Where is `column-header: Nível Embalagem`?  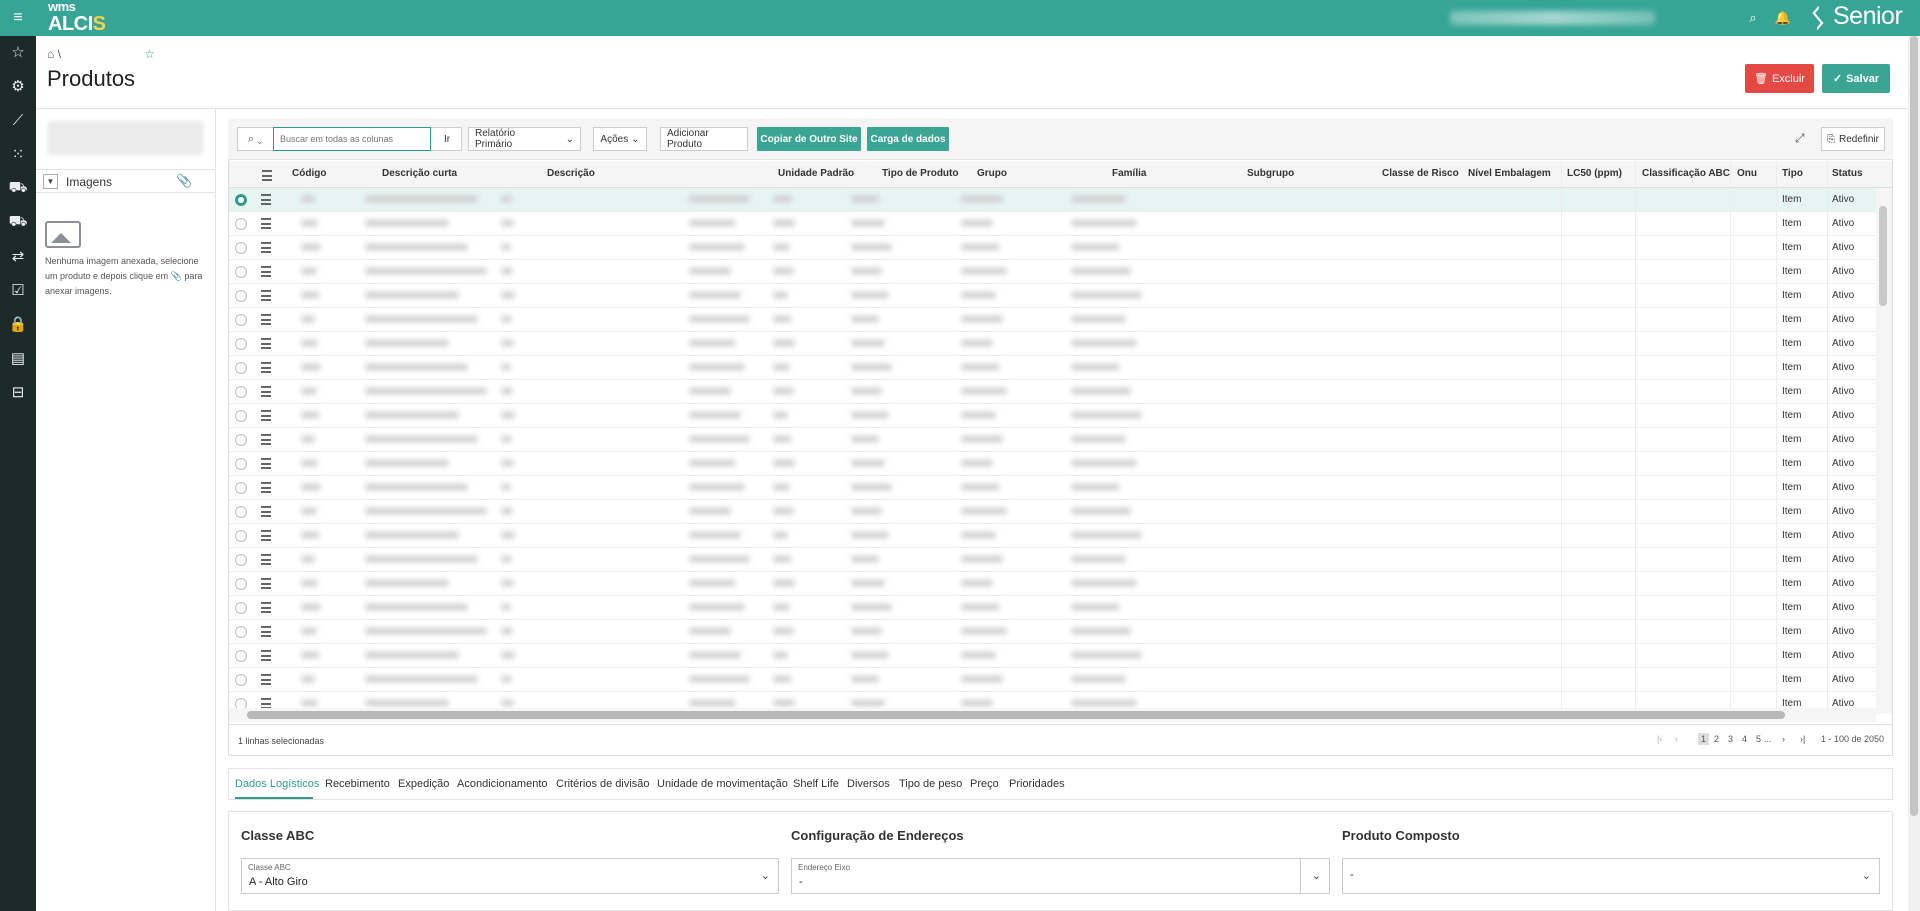 column-header: Nível Embalagem is located at coordinates (1509, 173).